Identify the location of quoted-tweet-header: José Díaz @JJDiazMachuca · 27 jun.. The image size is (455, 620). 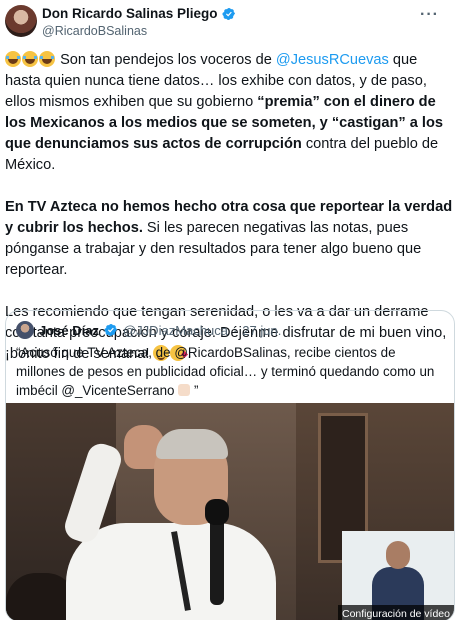
(148, 330).